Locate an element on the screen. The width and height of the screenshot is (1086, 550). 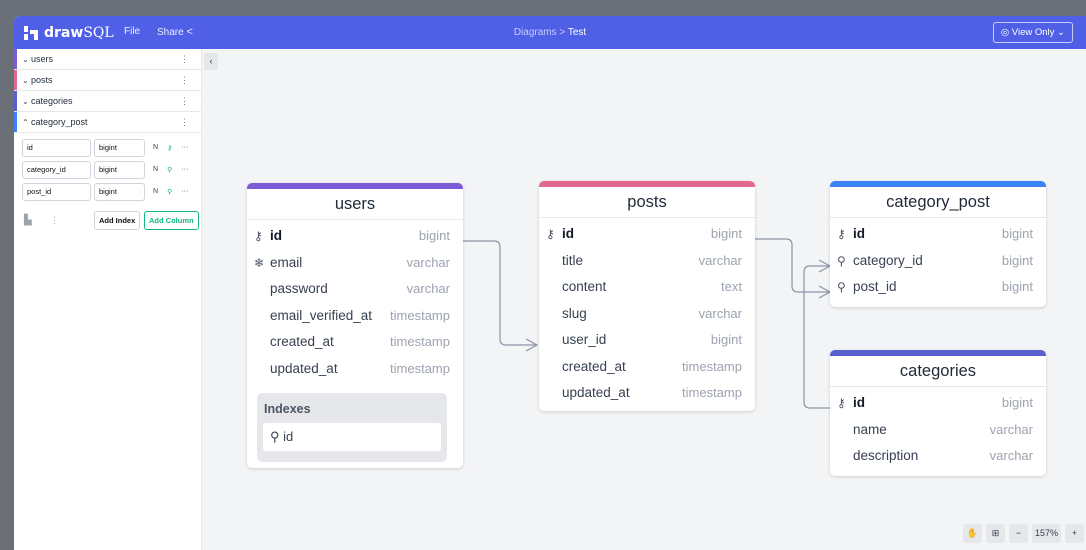
column-row: name varchar is located at coordinates (938, 430).